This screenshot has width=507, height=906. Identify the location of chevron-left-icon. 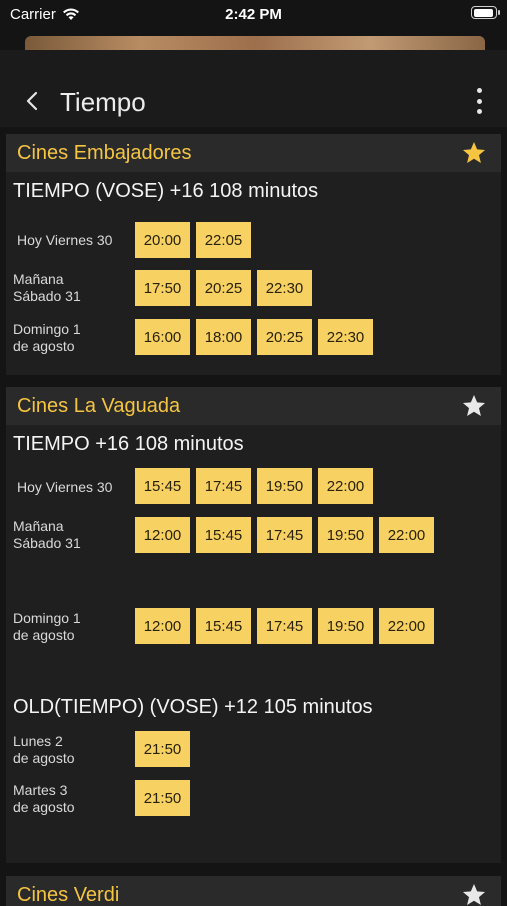
(32, 101).